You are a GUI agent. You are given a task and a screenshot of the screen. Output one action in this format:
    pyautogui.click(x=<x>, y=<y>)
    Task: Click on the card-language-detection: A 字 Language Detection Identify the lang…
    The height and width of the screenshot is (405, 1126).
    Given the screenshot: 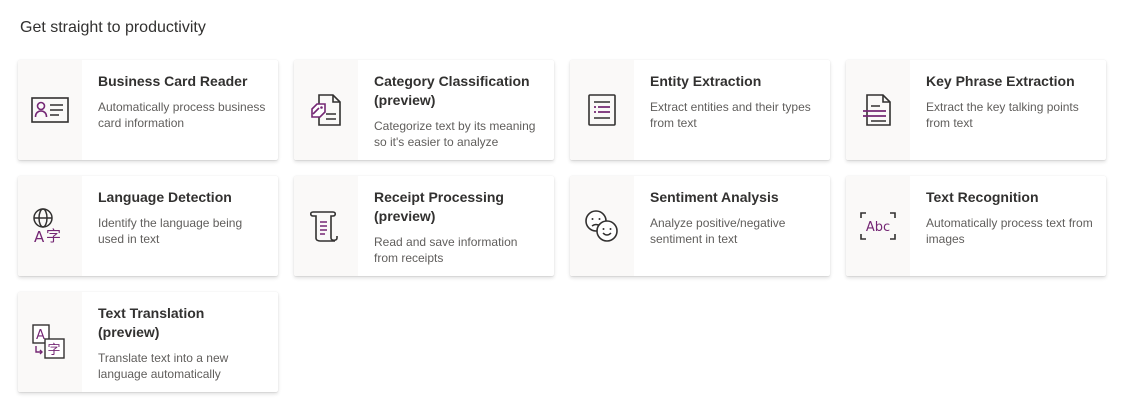 What is the action you would take?
    pyautogui.click(x=148, y=226)
    